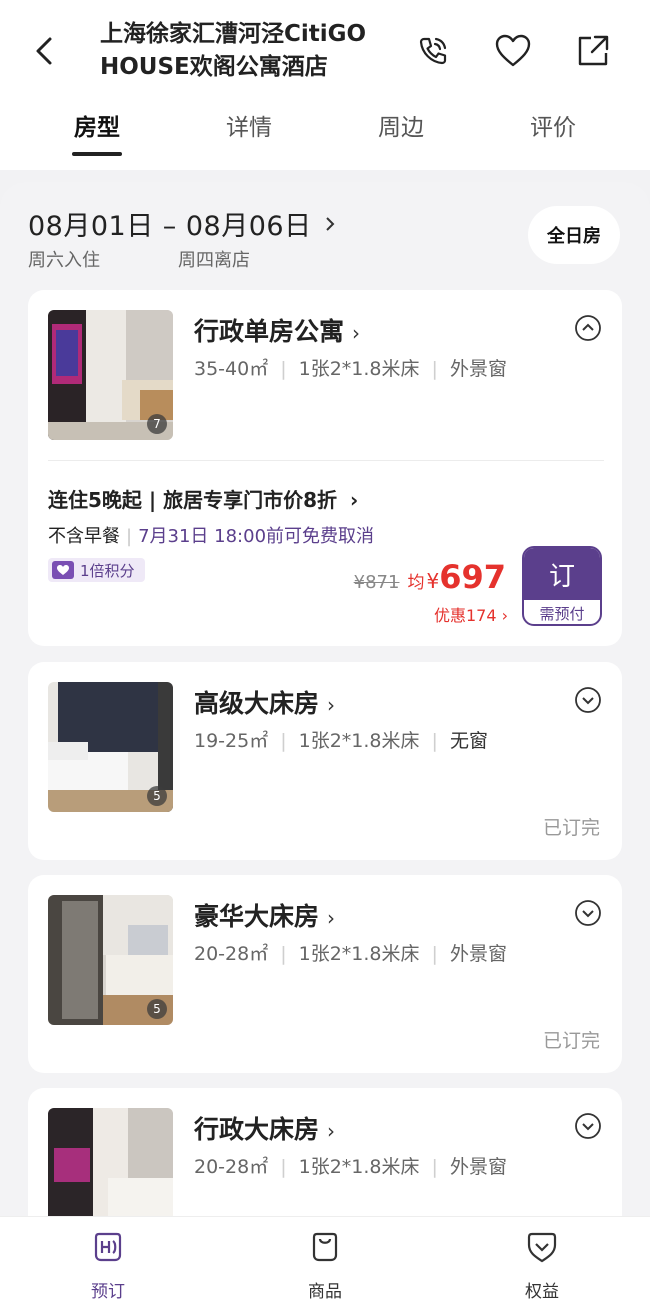 The image size is (650, 1313). I want to click on rate-policy: 不含早餐 | 7月31日 18:00前可免费取消, so click(211, 536).